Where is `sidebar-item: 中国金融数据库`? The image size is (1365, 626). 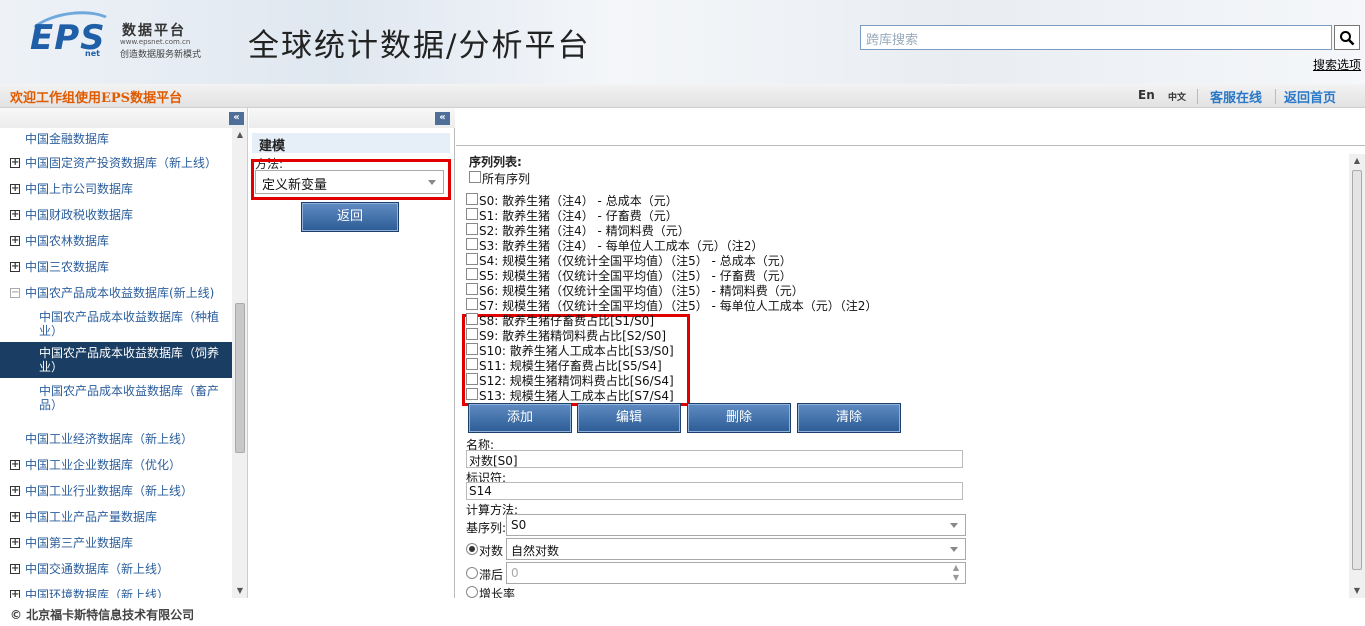
sidebar-item: 中国金融数据库 is located at coordinates (116, 139).